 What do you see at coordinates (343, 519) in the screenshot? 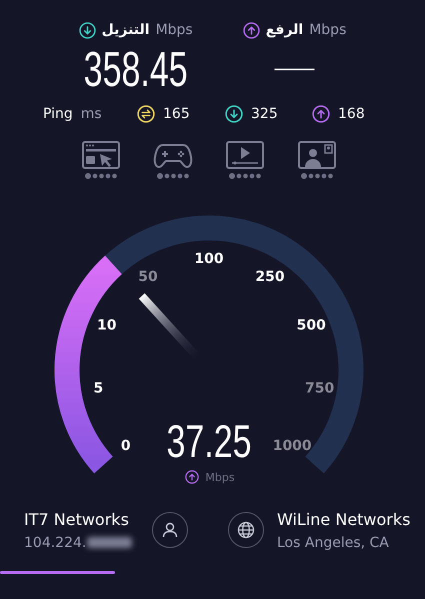
I see `server-name: WiLine Networks` at bounding box center [343, 519].